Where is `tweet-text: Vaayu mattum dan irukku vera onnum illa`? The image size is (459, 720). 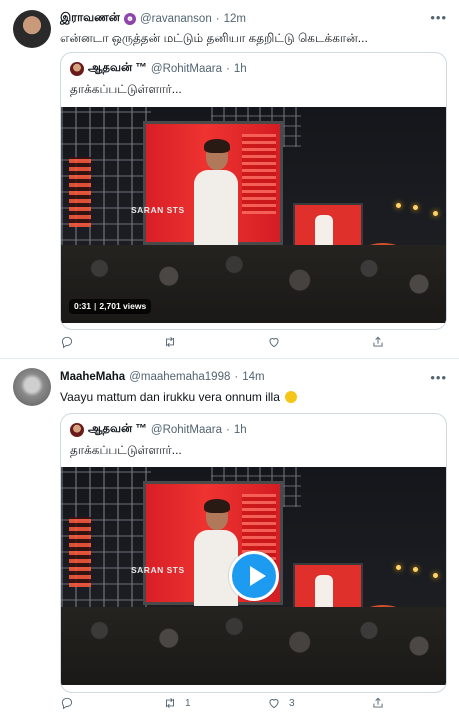 tweet-text: Vaayu mattum dan irukku vera onnum illa is located at coordinates (179, 397).